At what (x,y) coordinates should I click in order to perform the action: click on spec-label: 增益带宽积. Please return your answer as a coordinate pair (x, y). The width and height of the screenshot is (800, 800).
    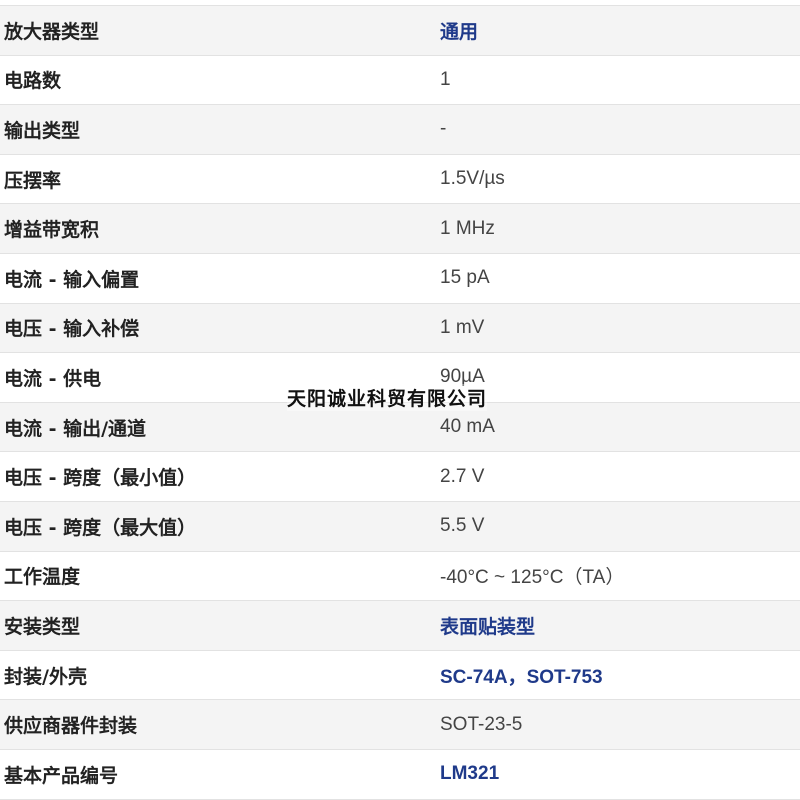
    Looking at the image, I should click on (52, 230).